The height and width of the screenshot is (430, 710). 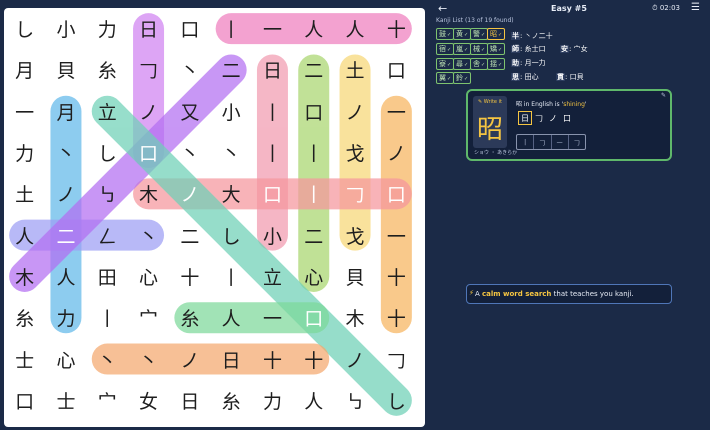 What do you see at coordinates (107, 235) in the screenshot?
I see `grid-cell: ㄥ` at bounding box center [107, 235].